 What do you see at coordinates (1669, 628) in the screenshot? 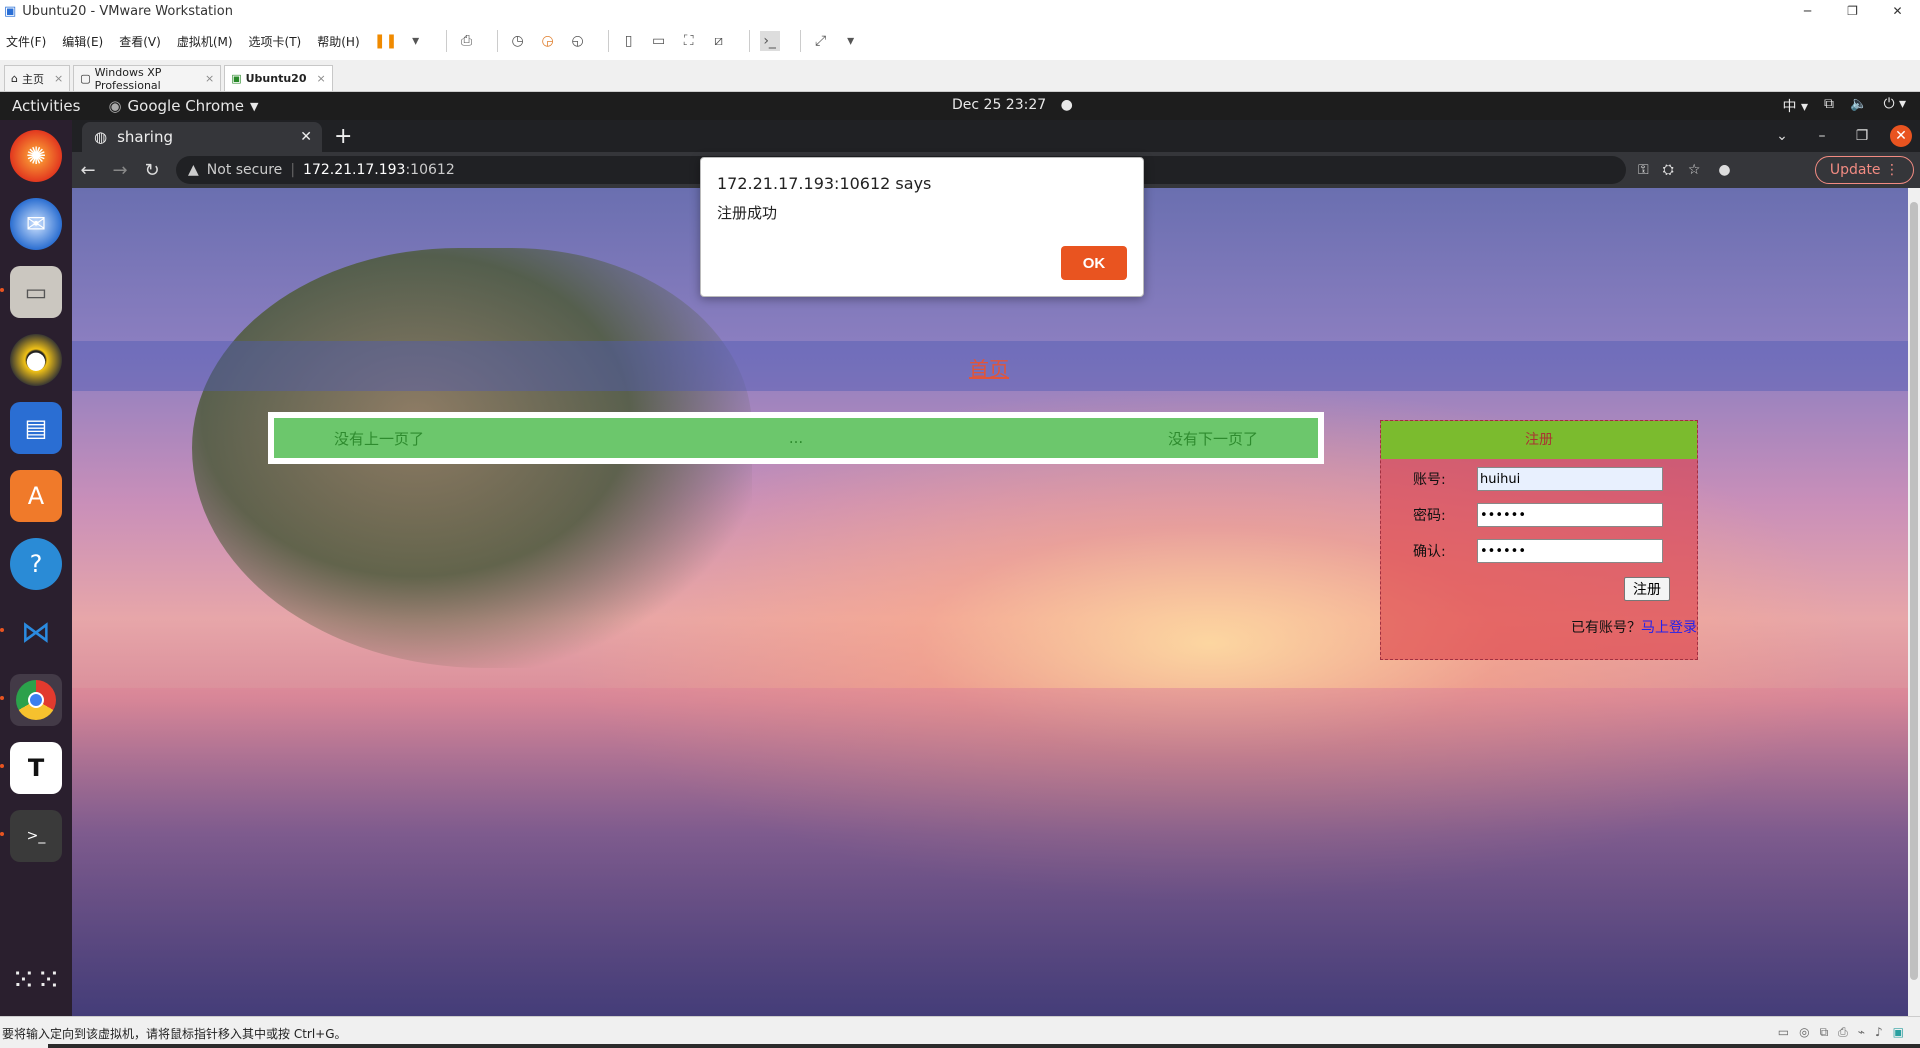
I see `login-link: 马上登录` at bounding box center [1669, 628].